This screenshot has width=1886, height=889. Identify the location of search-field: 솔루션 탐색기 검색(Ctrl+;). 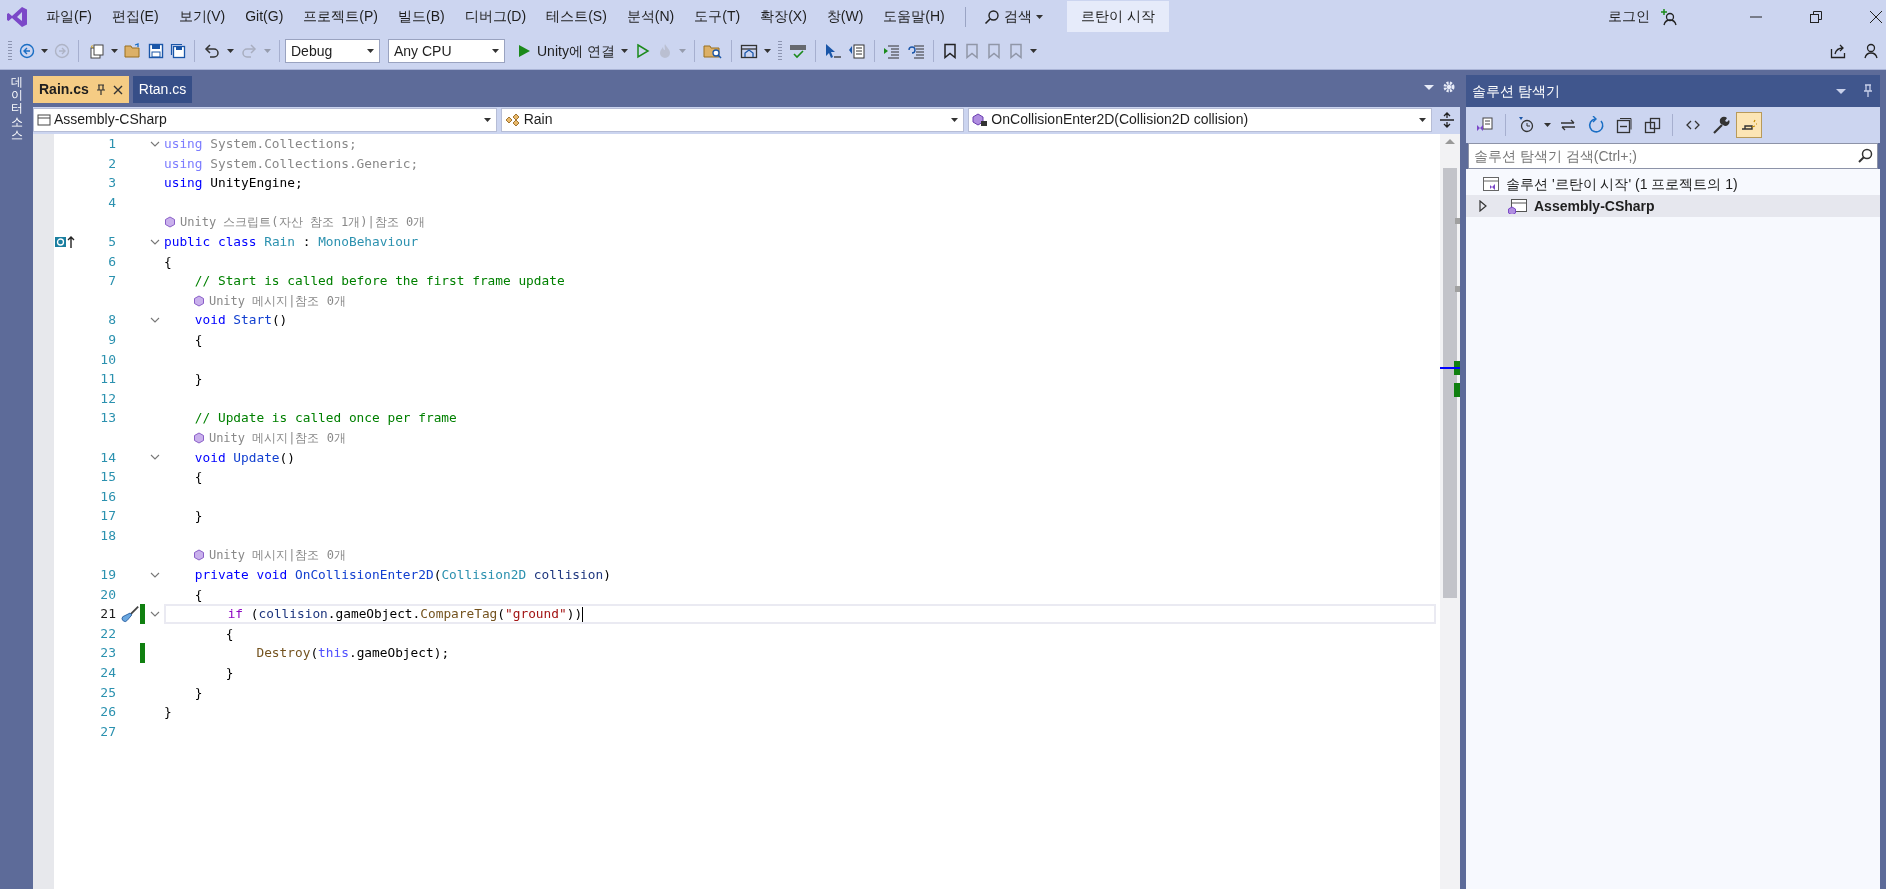
(1673, 156).